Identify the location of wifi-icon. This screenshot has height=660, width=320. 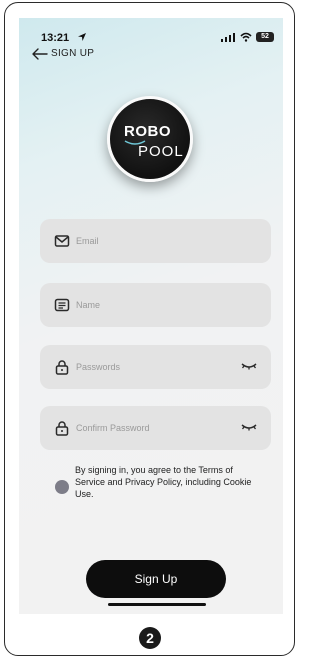
(246, 37).